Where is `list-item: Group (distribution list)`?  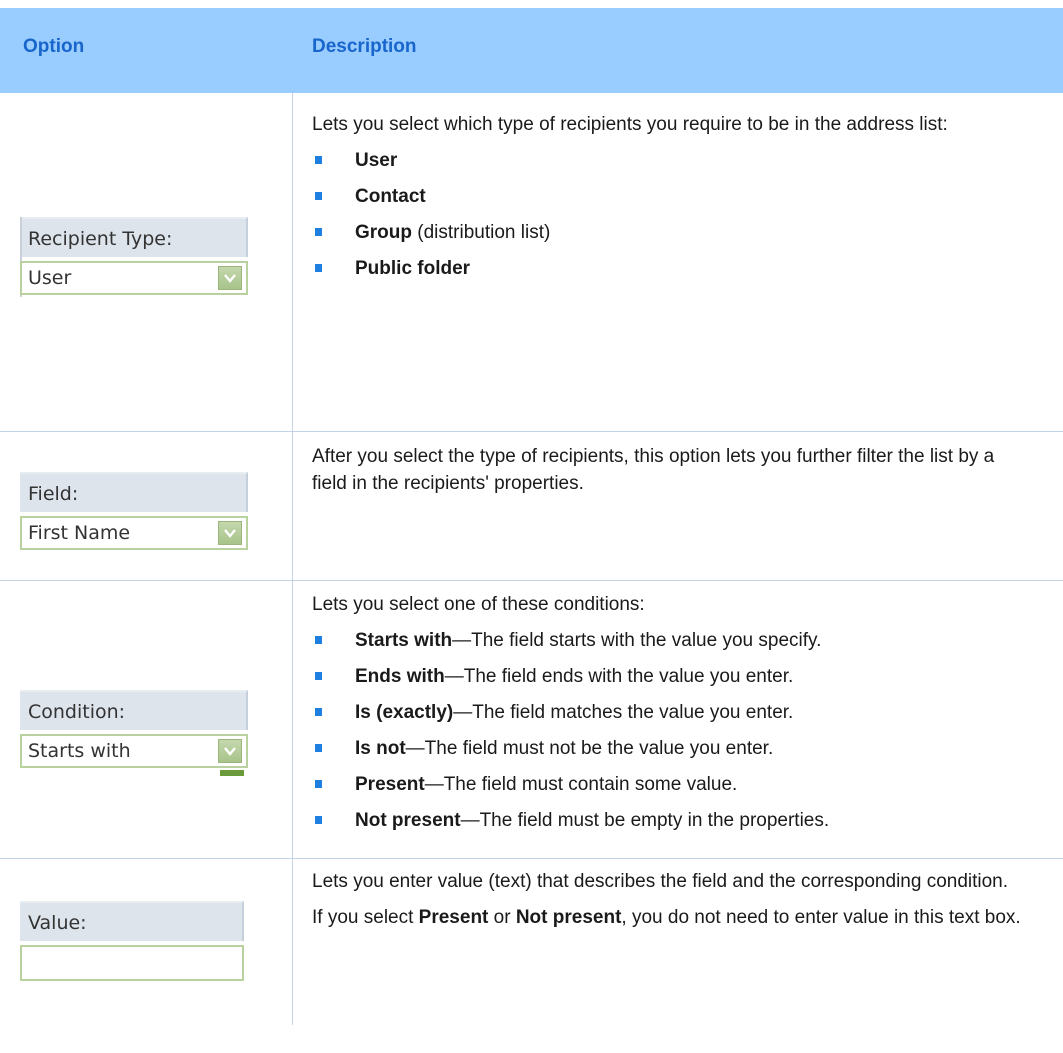
list-item: Group (distribution list) is located at coordinates (672, 232).